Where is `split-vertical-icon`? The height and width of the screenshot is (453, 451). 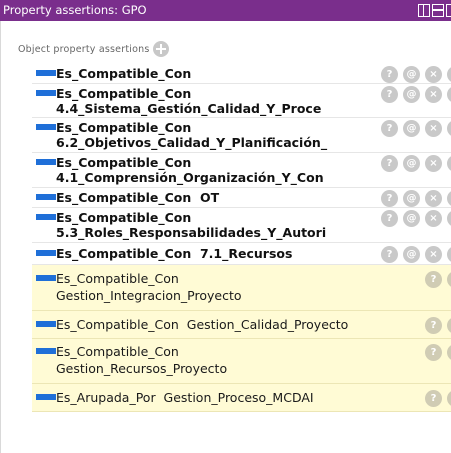
split-vertical-icon is located at coordinates (424, 10).